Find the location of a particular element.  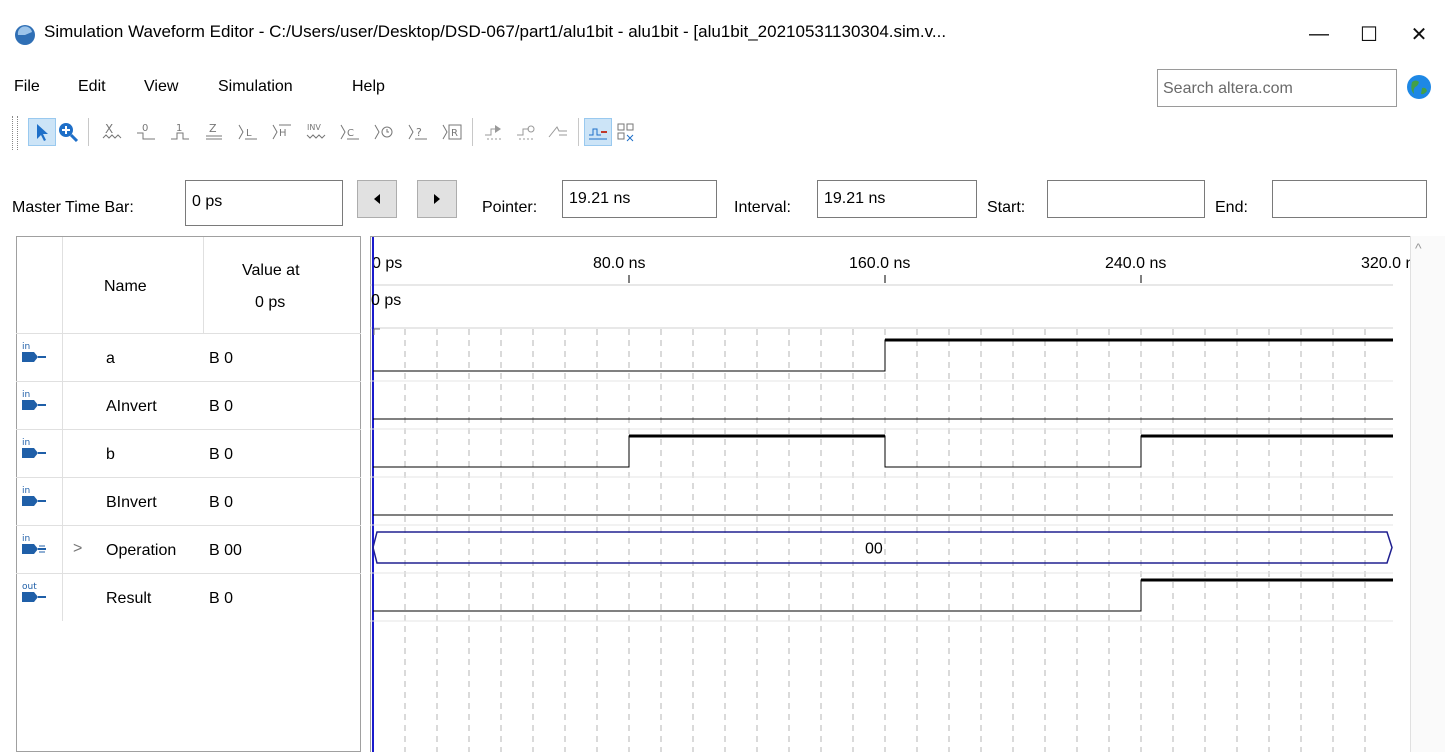

signal-row: in > Operation B 00 is located at coordinates (188, 549).